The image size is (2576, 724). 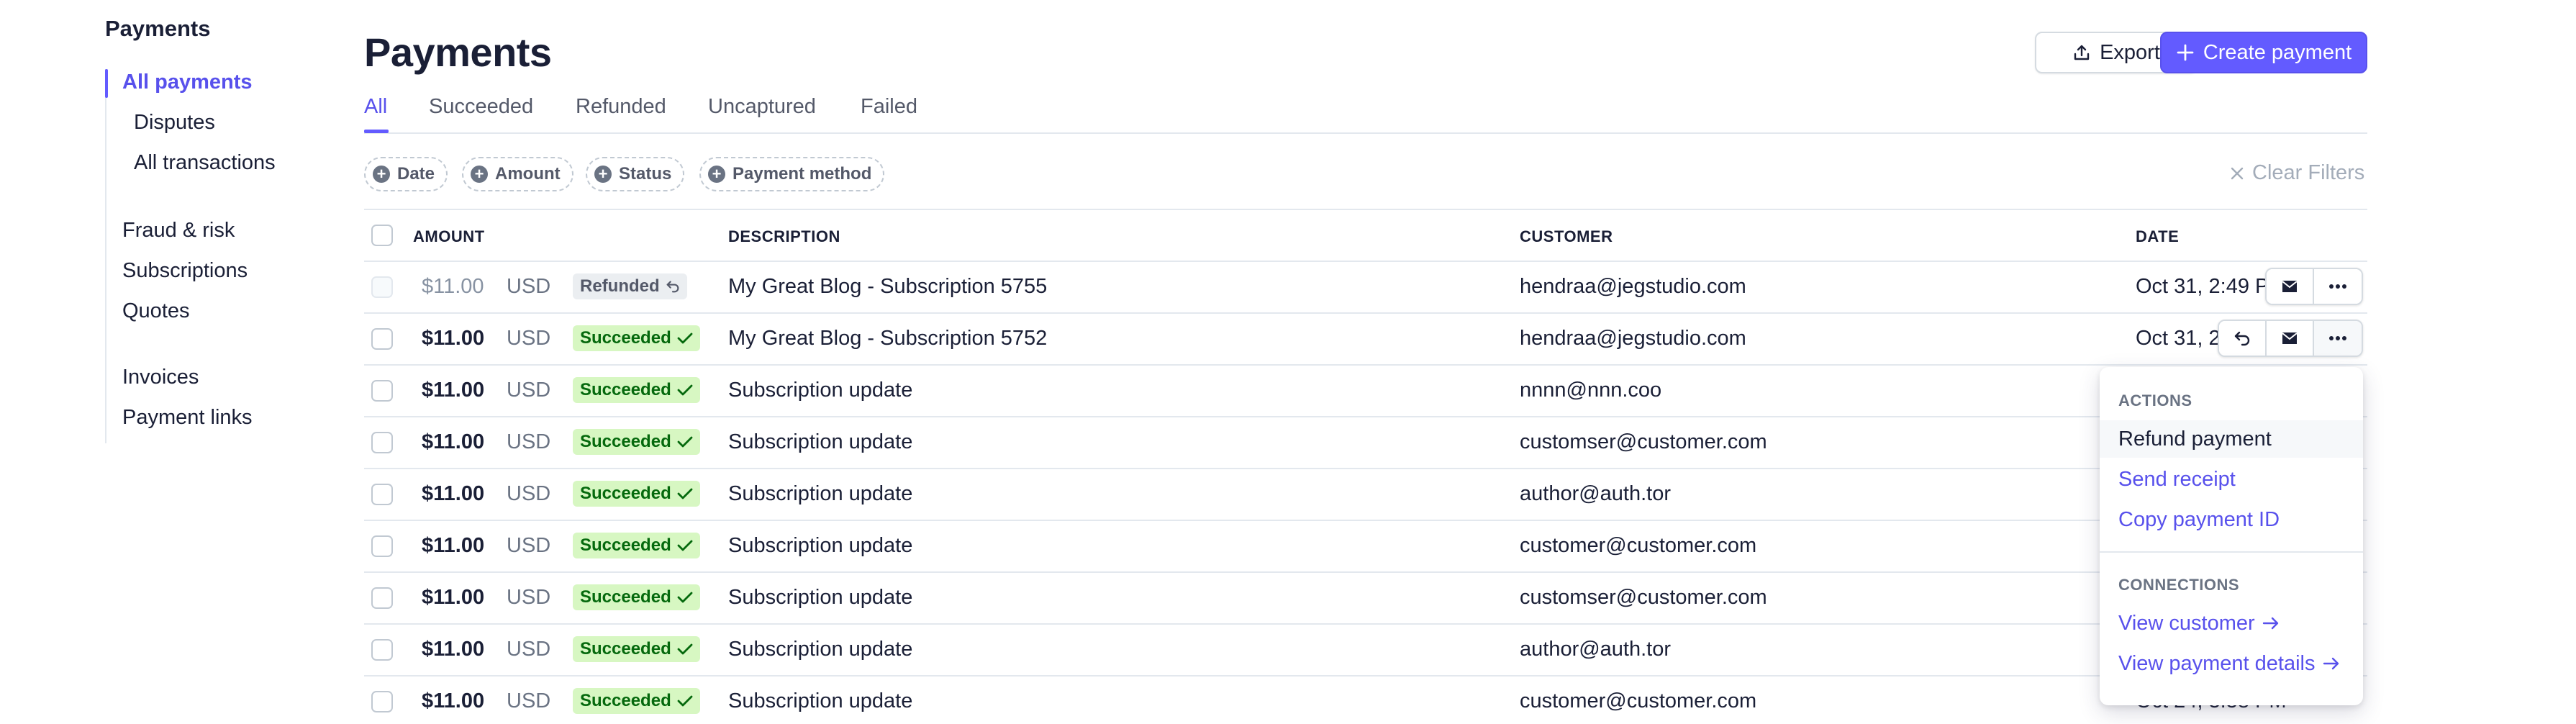 I want to click on sidebar-item-payment-links: Payment links, so click(x=188, y=418).